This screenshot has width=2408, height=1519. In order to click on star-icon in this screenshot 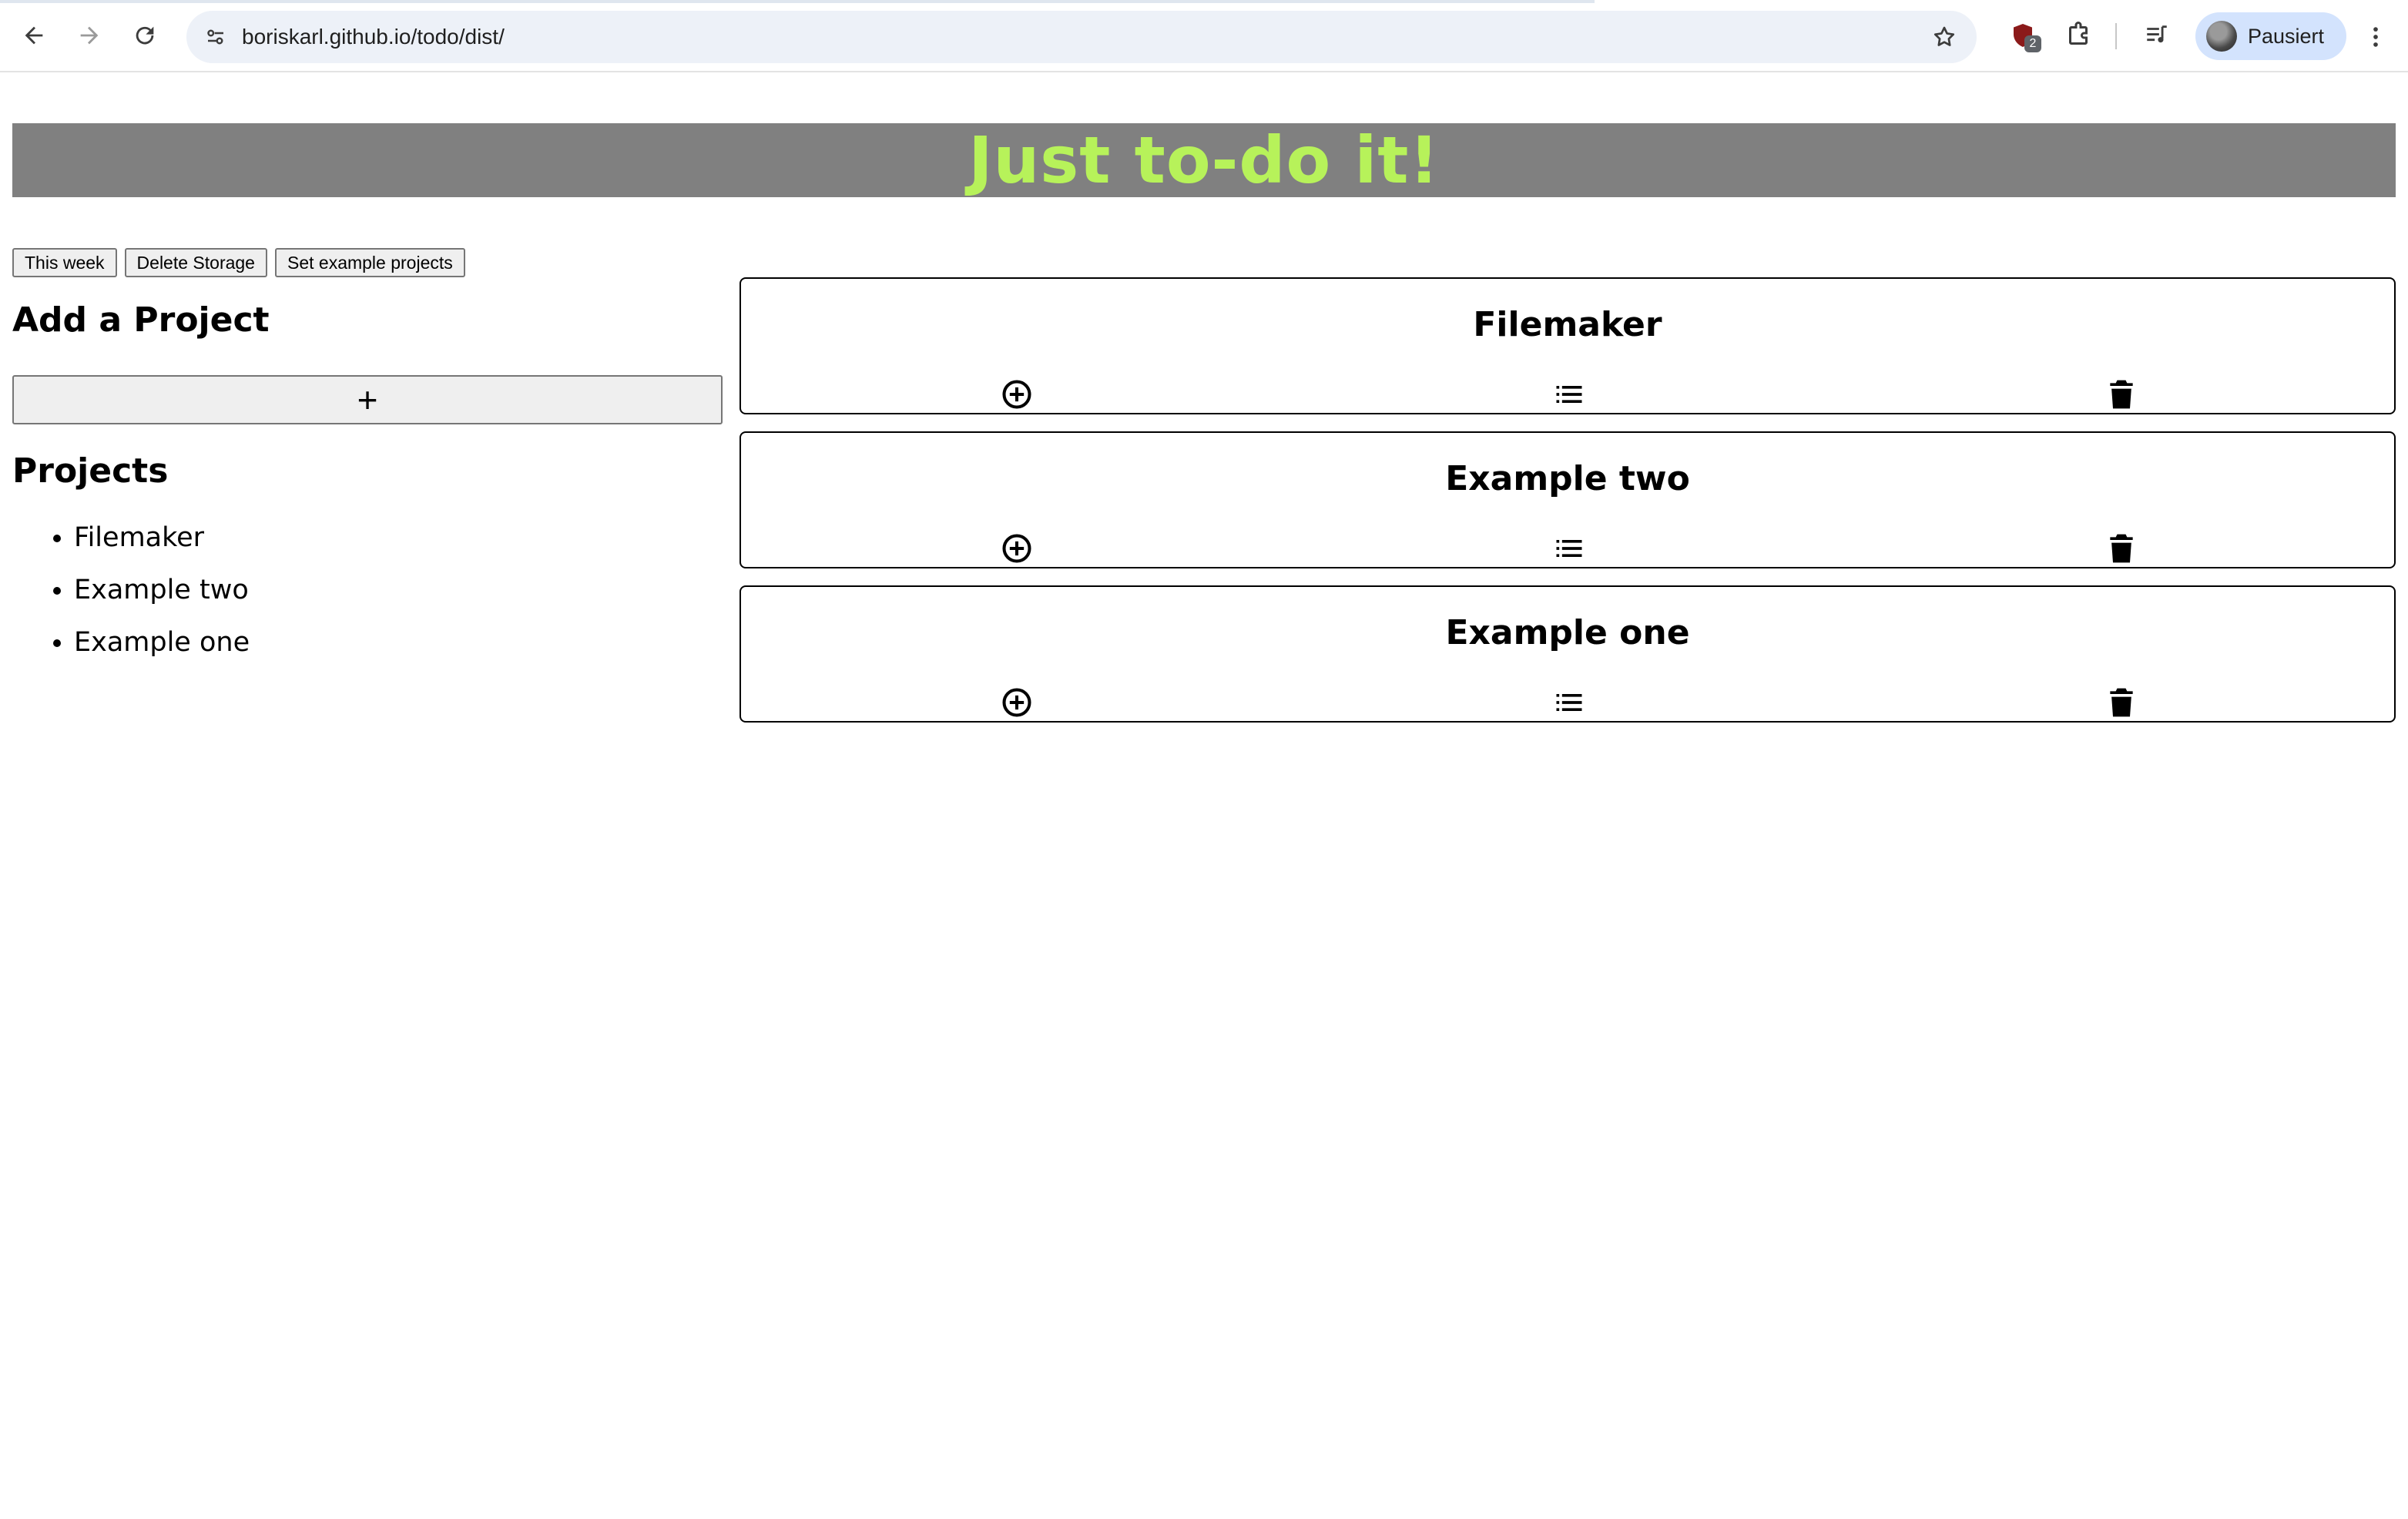, I will do `click(1944, 37)`.